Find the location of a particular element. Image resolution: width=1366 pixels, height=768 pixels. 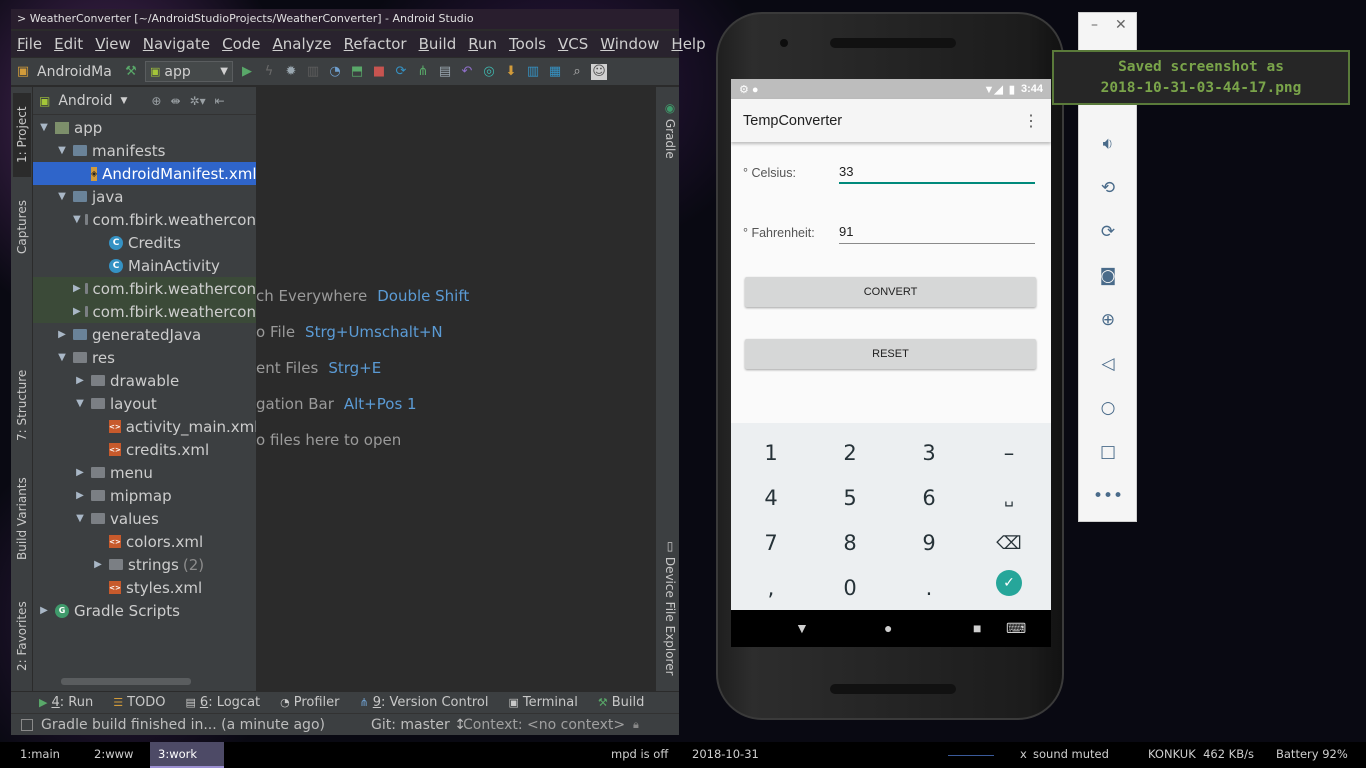

tree-item-res: ▼ res is located at coordinates (144, 357).